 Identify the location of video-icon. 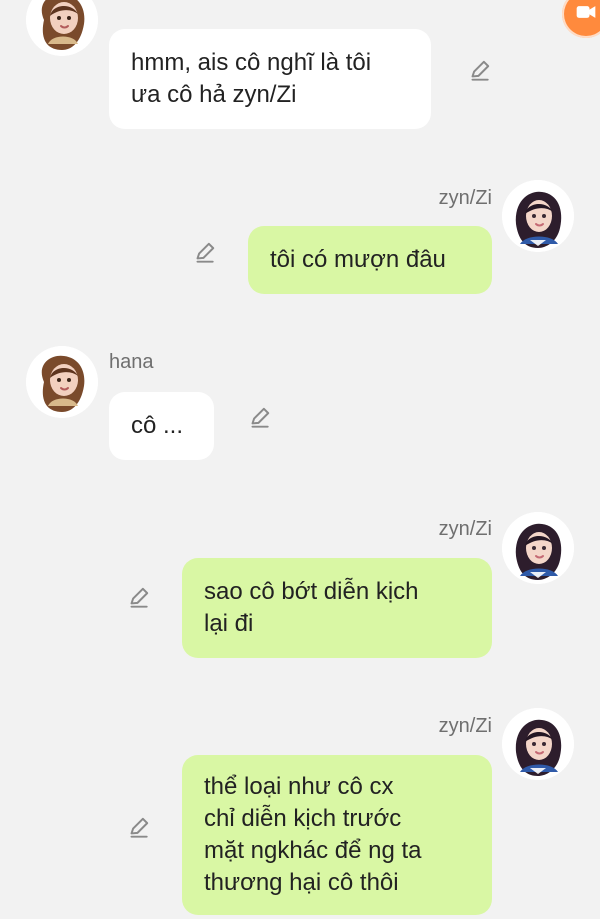
(586, 15).